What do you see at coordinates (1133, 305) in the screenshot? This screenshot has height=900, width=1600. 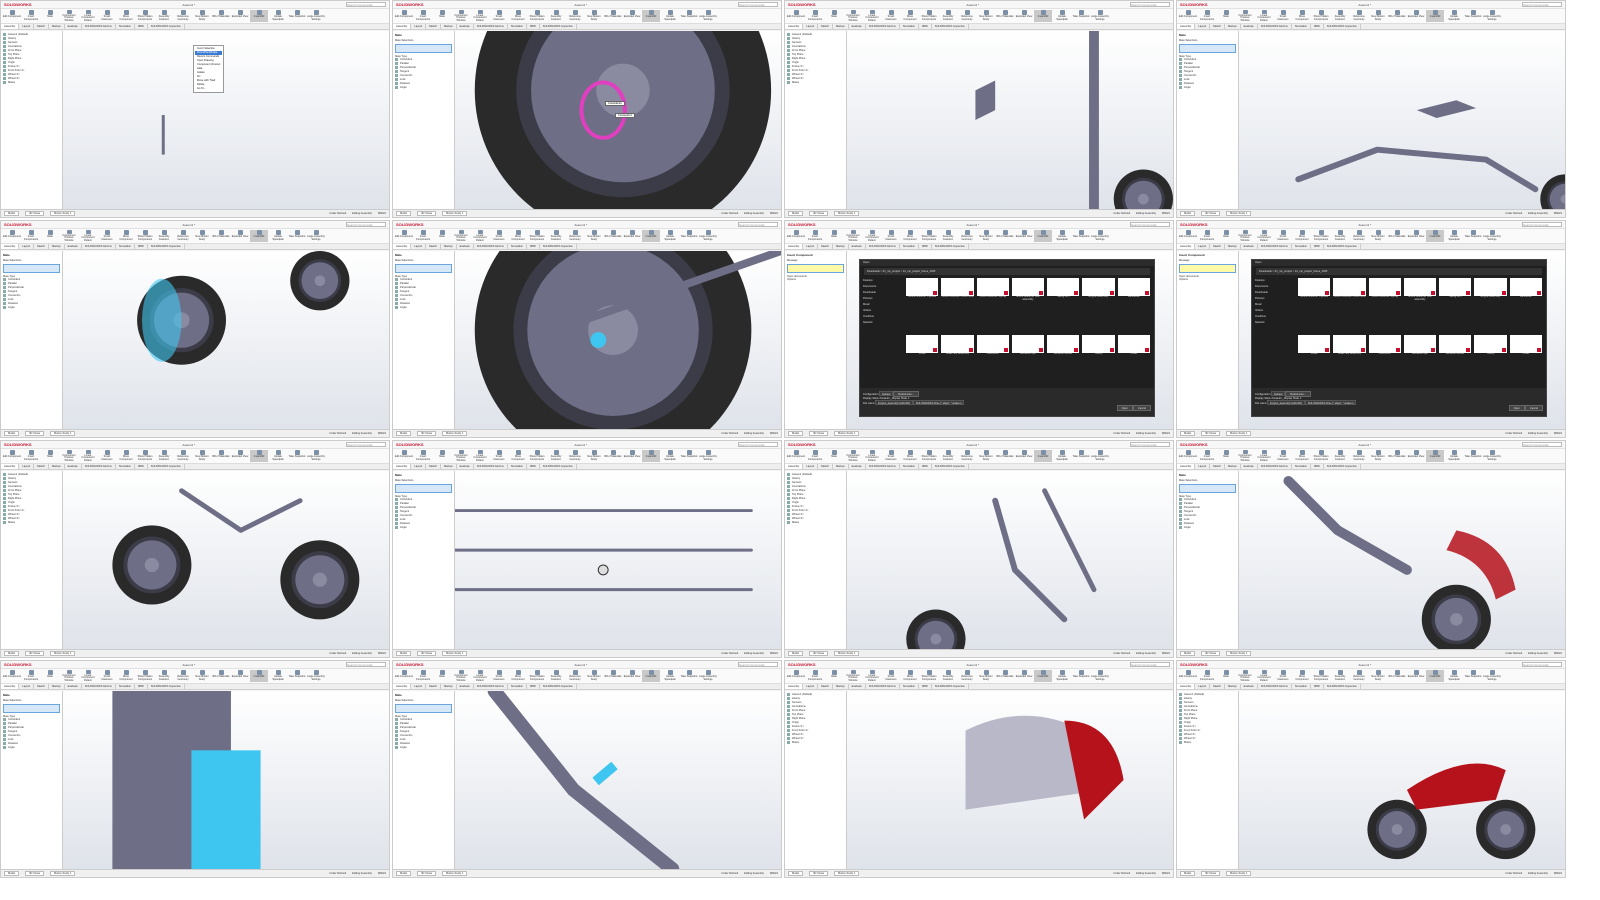 I see `file-item: Handlebar` at bounding box center [1133, 305].